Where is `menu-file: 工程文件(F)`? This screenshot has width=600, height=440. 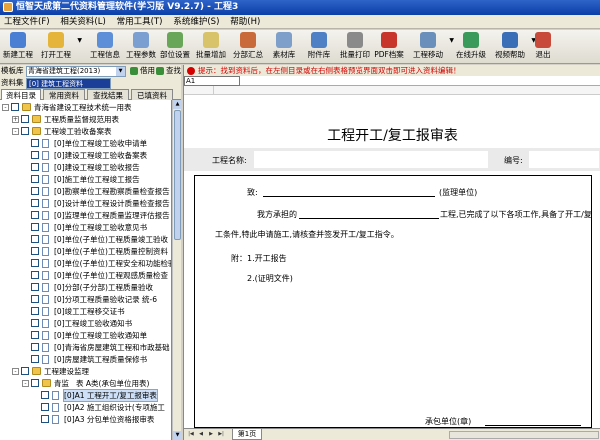
menu-file: 工程文件(F) is located at coordinates (27, 22).